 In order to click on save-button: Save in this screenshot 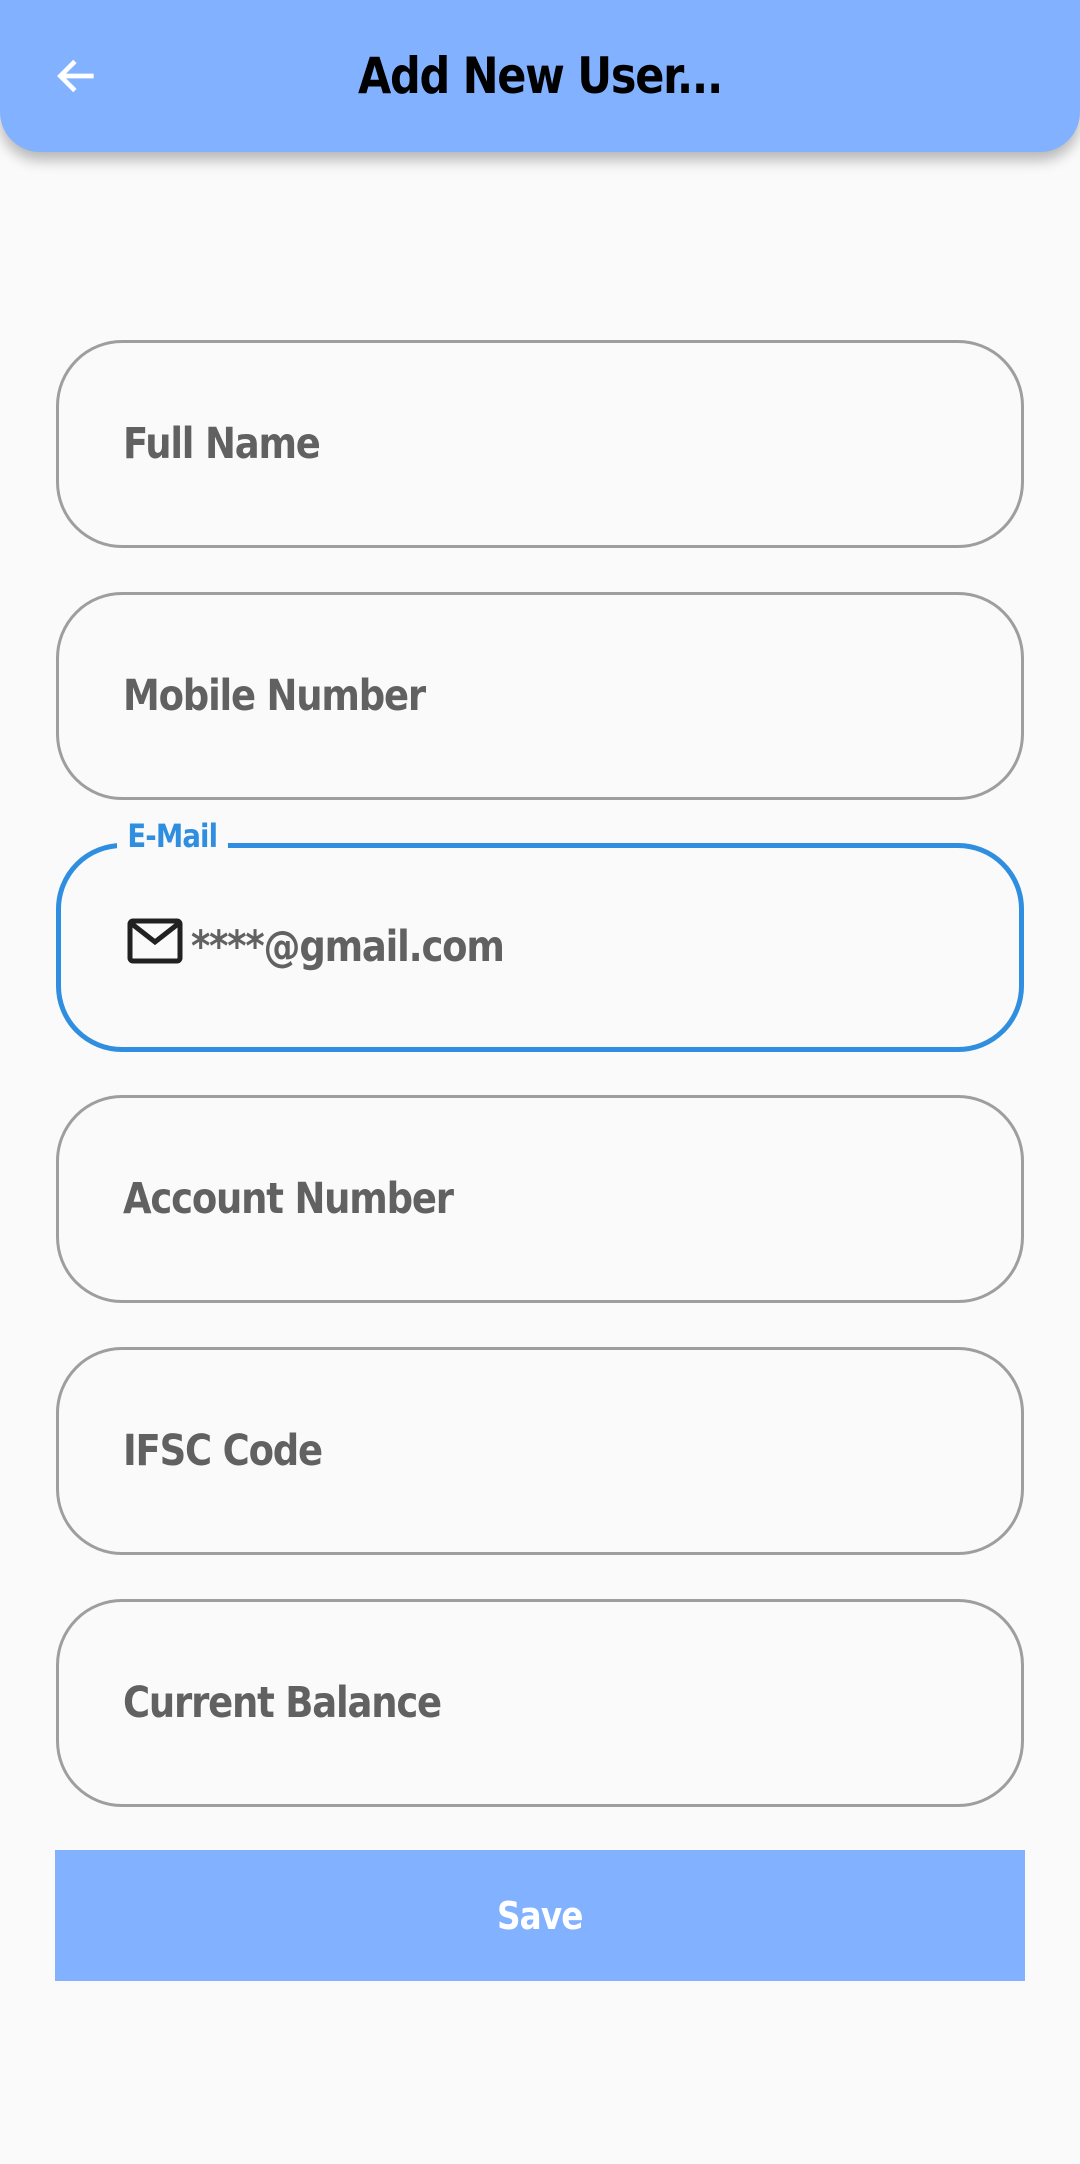, I will do `click(540, 1915)`.